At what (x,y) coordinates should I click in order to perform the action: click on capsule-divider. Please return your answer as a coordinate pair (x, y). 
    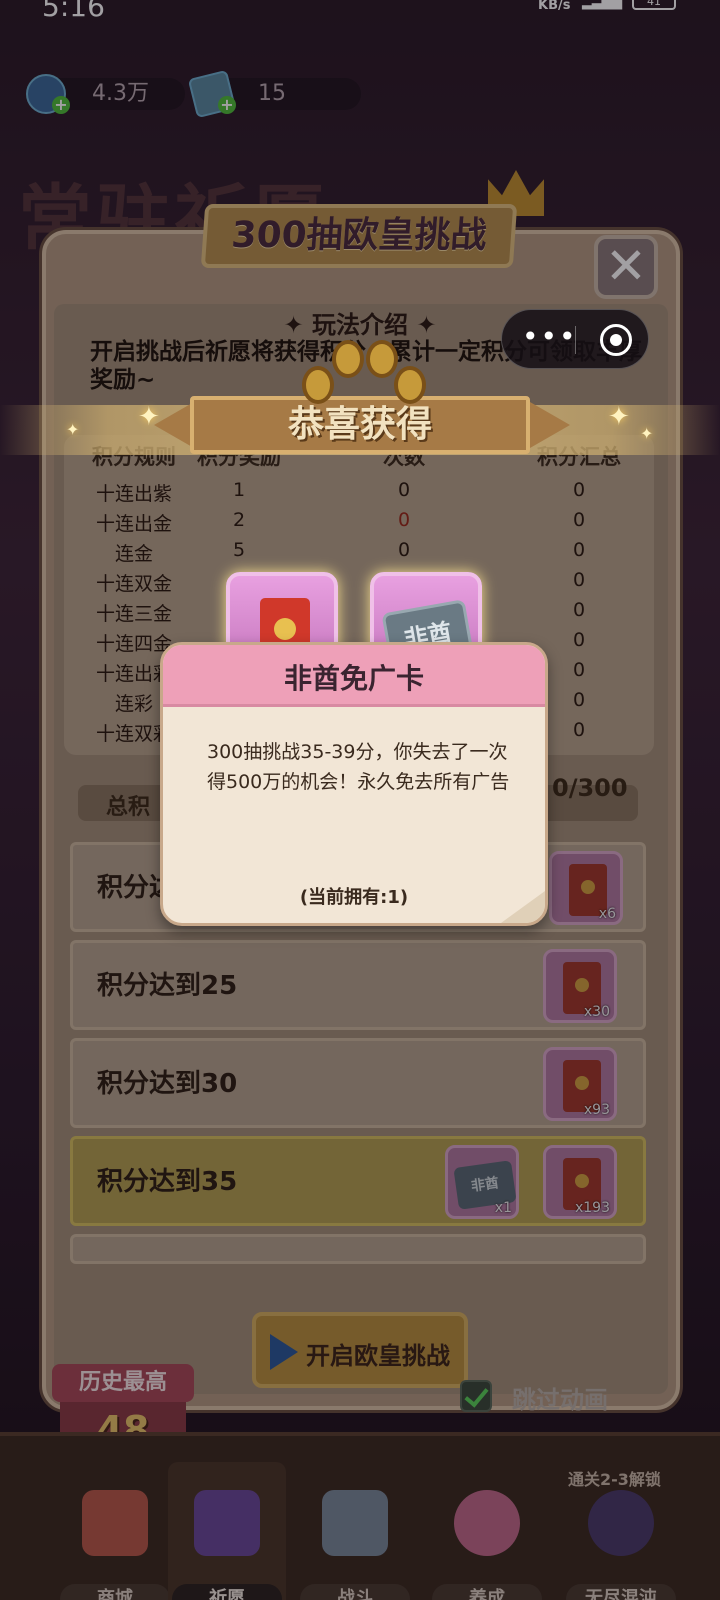
    Looking at the image, I should click on (575, 340).